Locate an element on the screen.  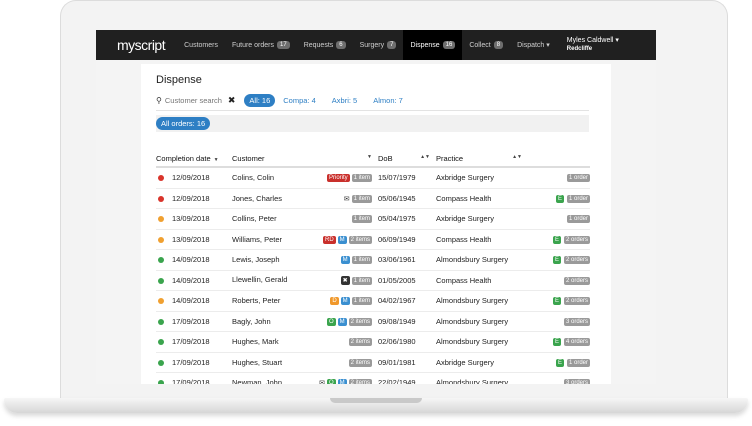
filter-link-compa: Compa: 4 is located at coordinates (299, 100).